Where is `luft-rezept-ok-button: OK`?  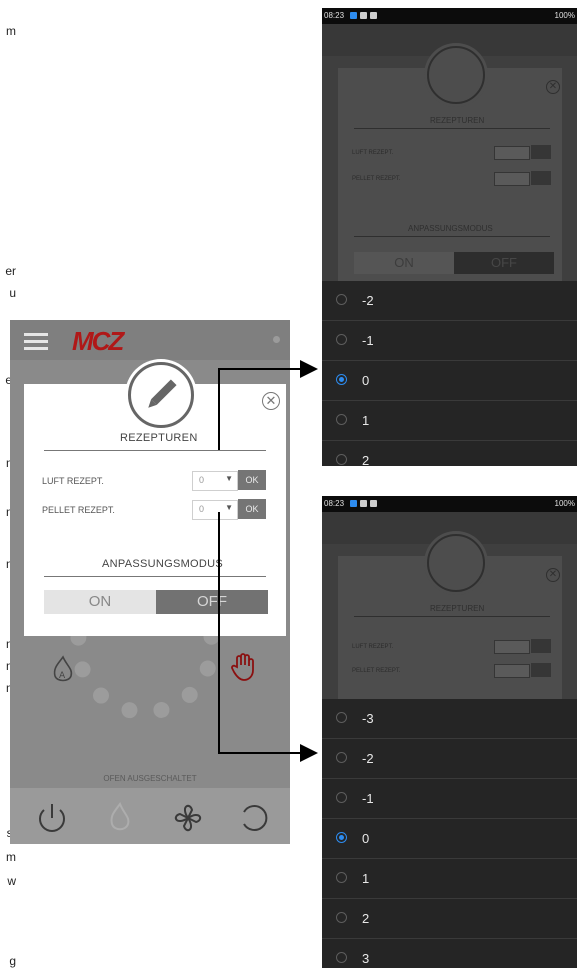 luft-rezept-ok-button: OK is located at coordinates (252, 480).